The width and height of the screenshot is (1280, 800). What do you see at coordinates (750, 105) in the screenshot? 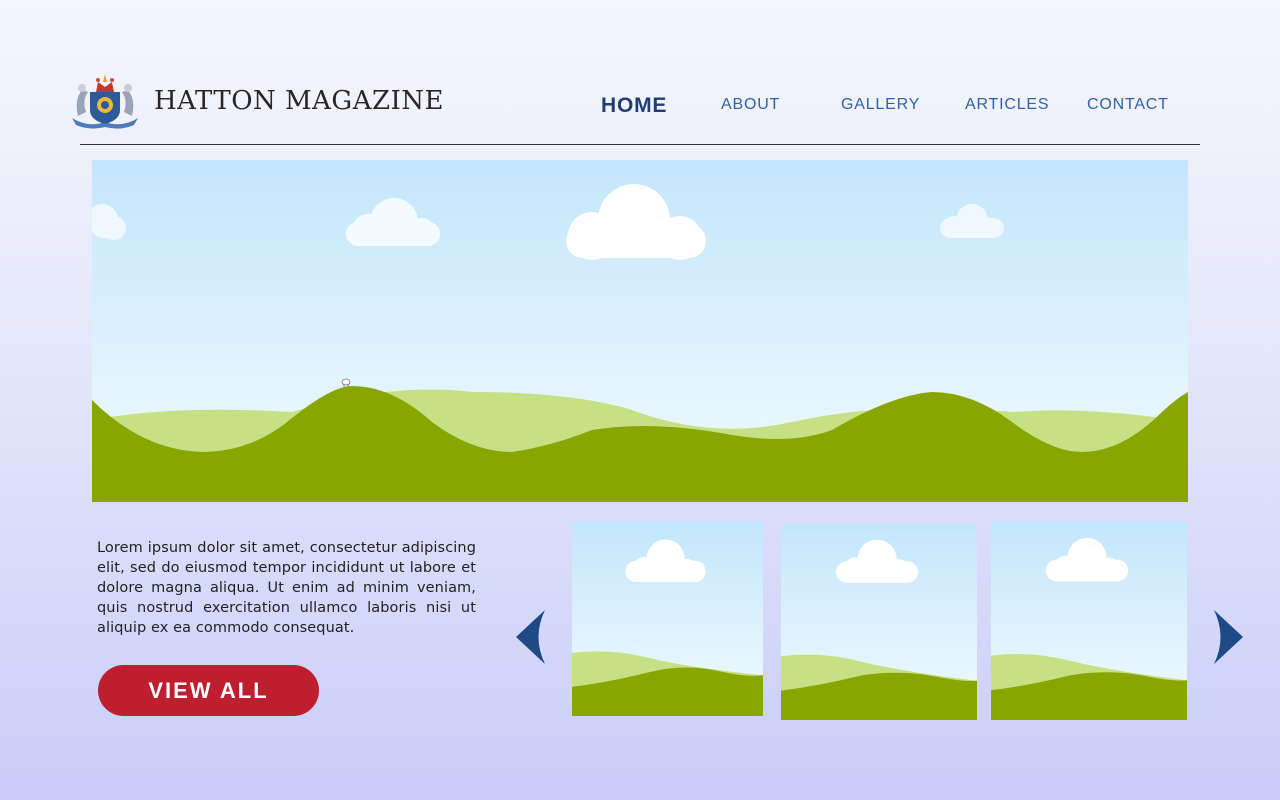
I see `nav-item-about: ABOUT` at bounding box center [750, 105].